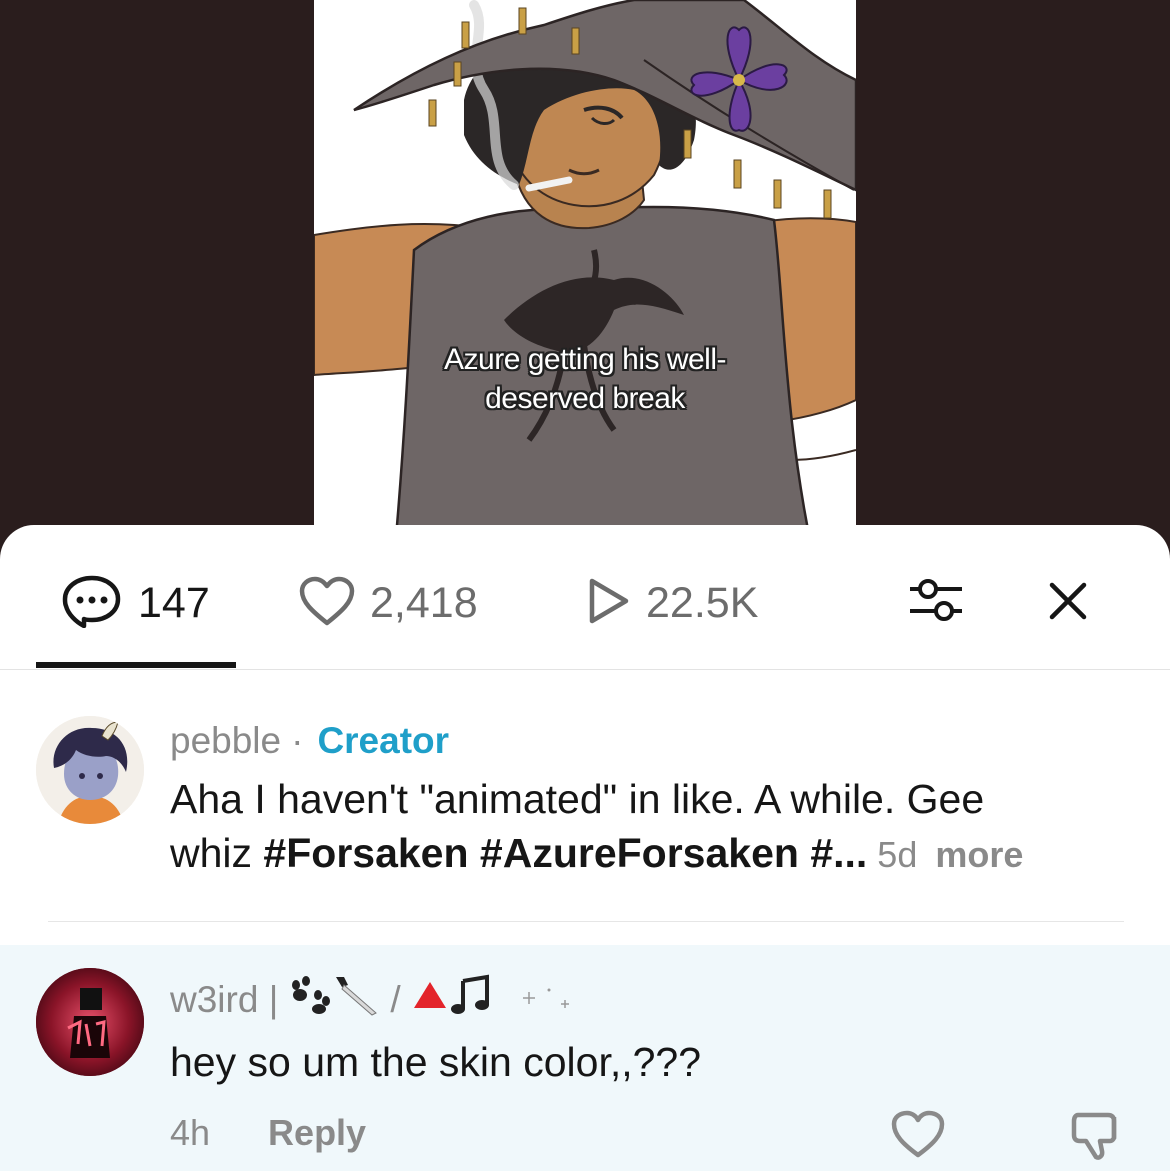 This screenshot has width=1170, height=1171. Describe the element at coordinates (136, 665) in the screenshot. I see `active-tab-indicator` at that location.